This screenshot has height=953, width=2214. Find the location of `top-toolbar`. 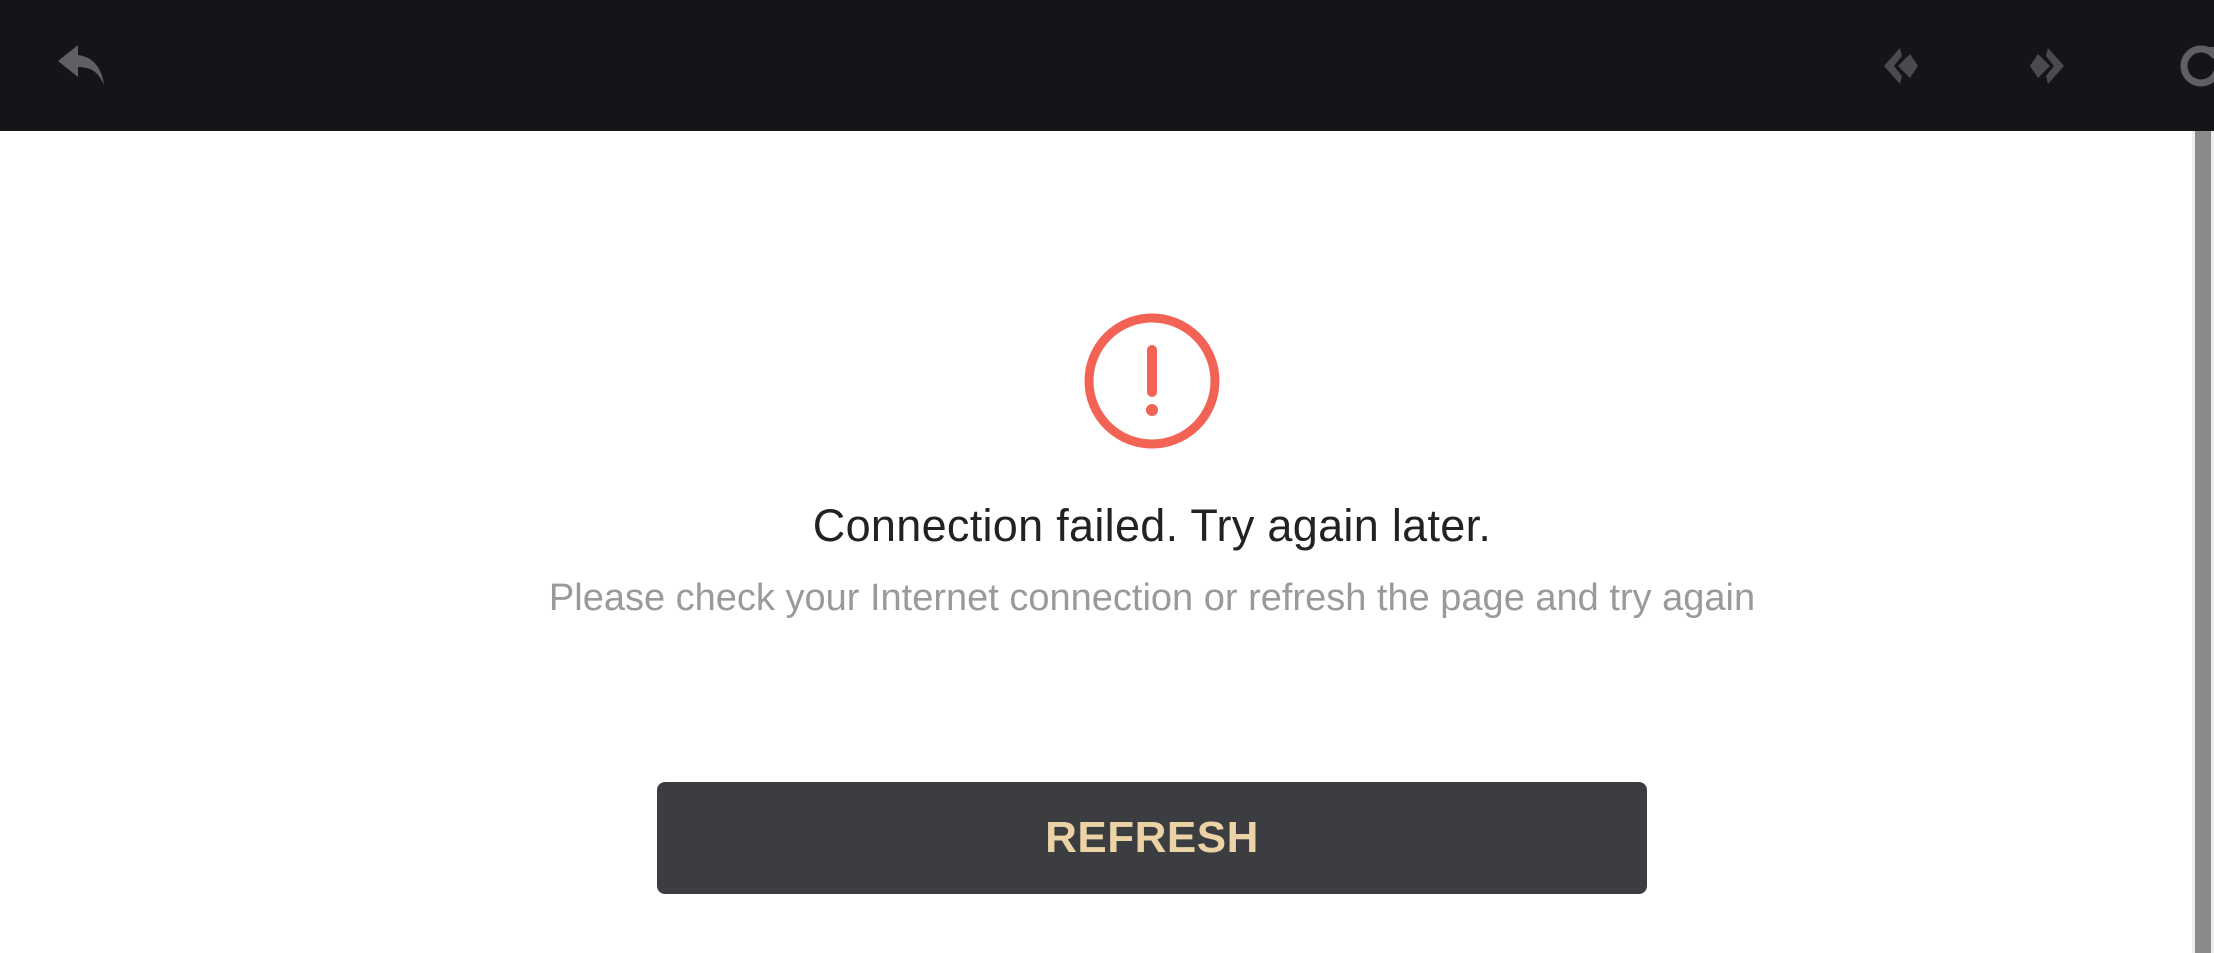

top-toolbar is located at coordinates (1107, 65).